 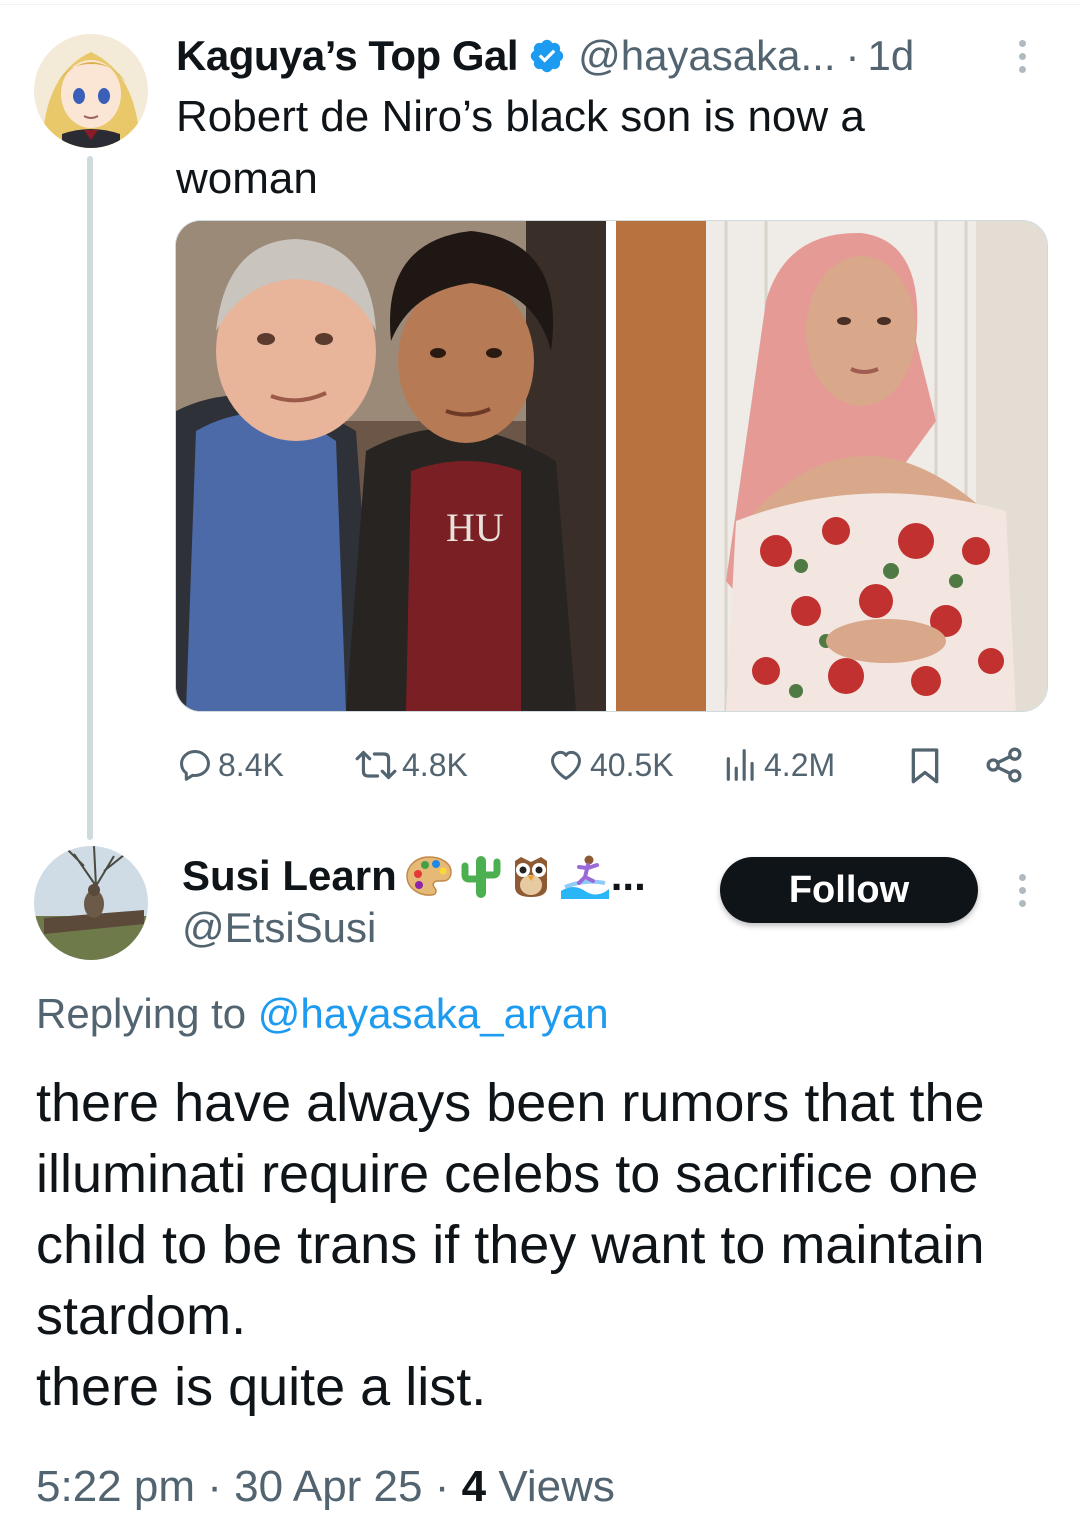 I want to click on reply-count: 8.4K, so click(x=251, y=764).